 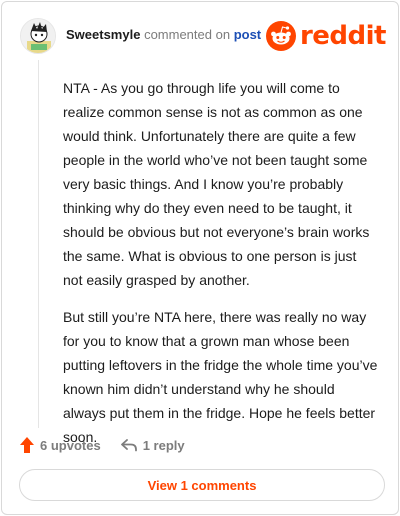 I want to click on view-comments-button: View 1 comments, so click(x=202, y=485).